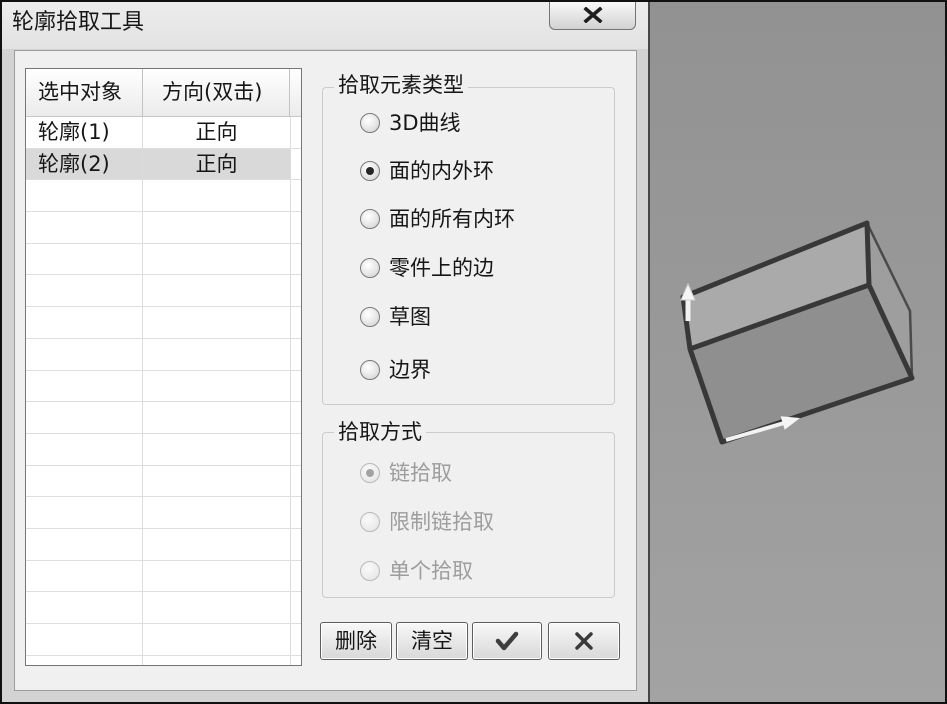  Describe the element at coordinates (410, 317) in the screenshot. I see `radio-label: 草图` at that location.